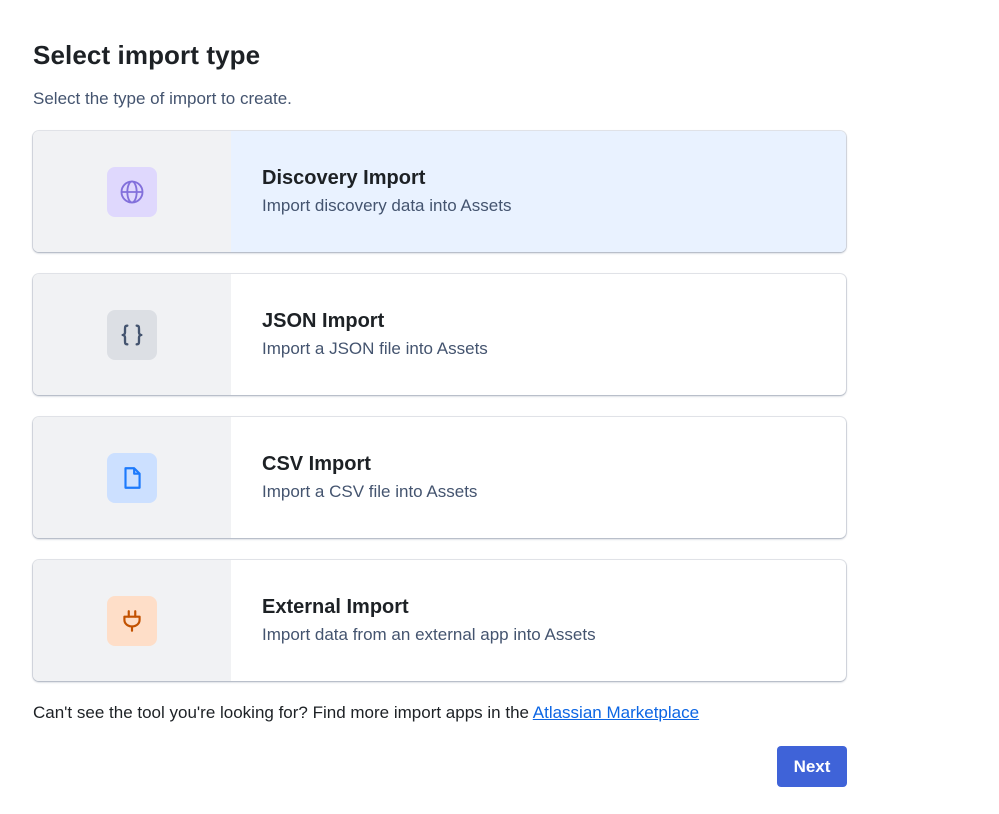  I want to click on option-title: Discovery Import, so click(344, 178).